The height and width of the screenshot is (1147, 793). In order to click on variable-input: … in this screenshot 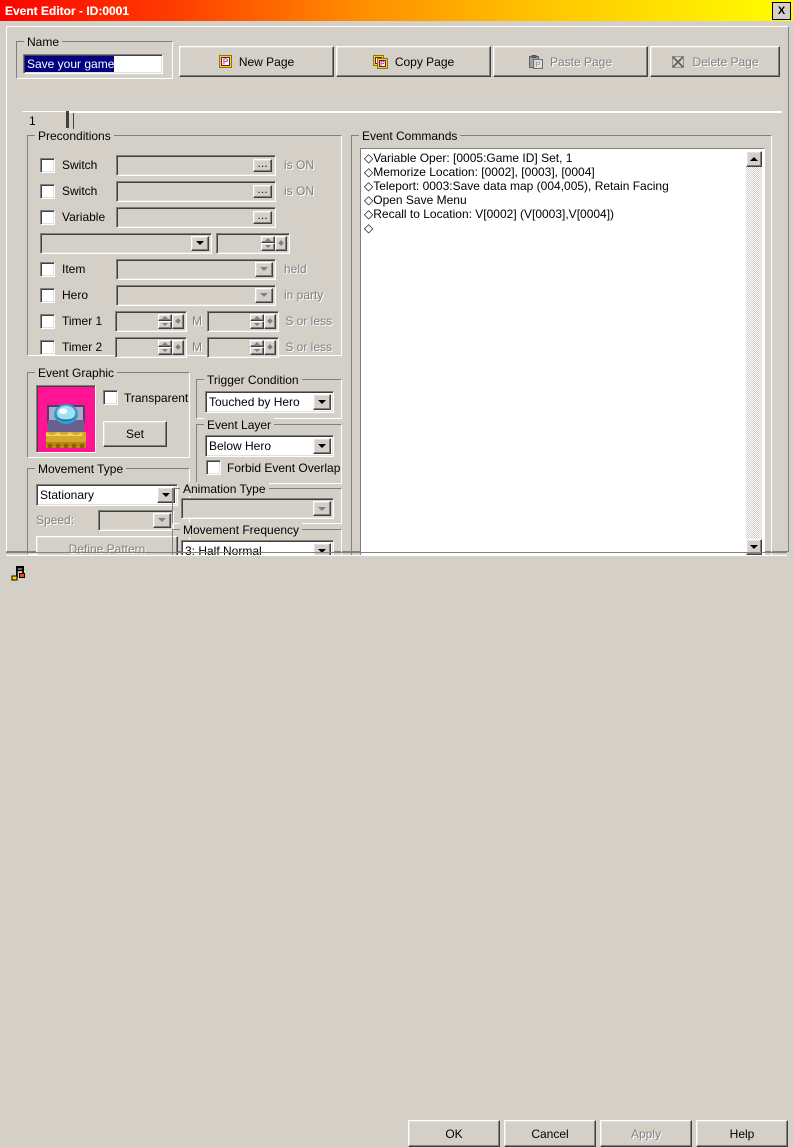, I will do `click(196, 217)`.